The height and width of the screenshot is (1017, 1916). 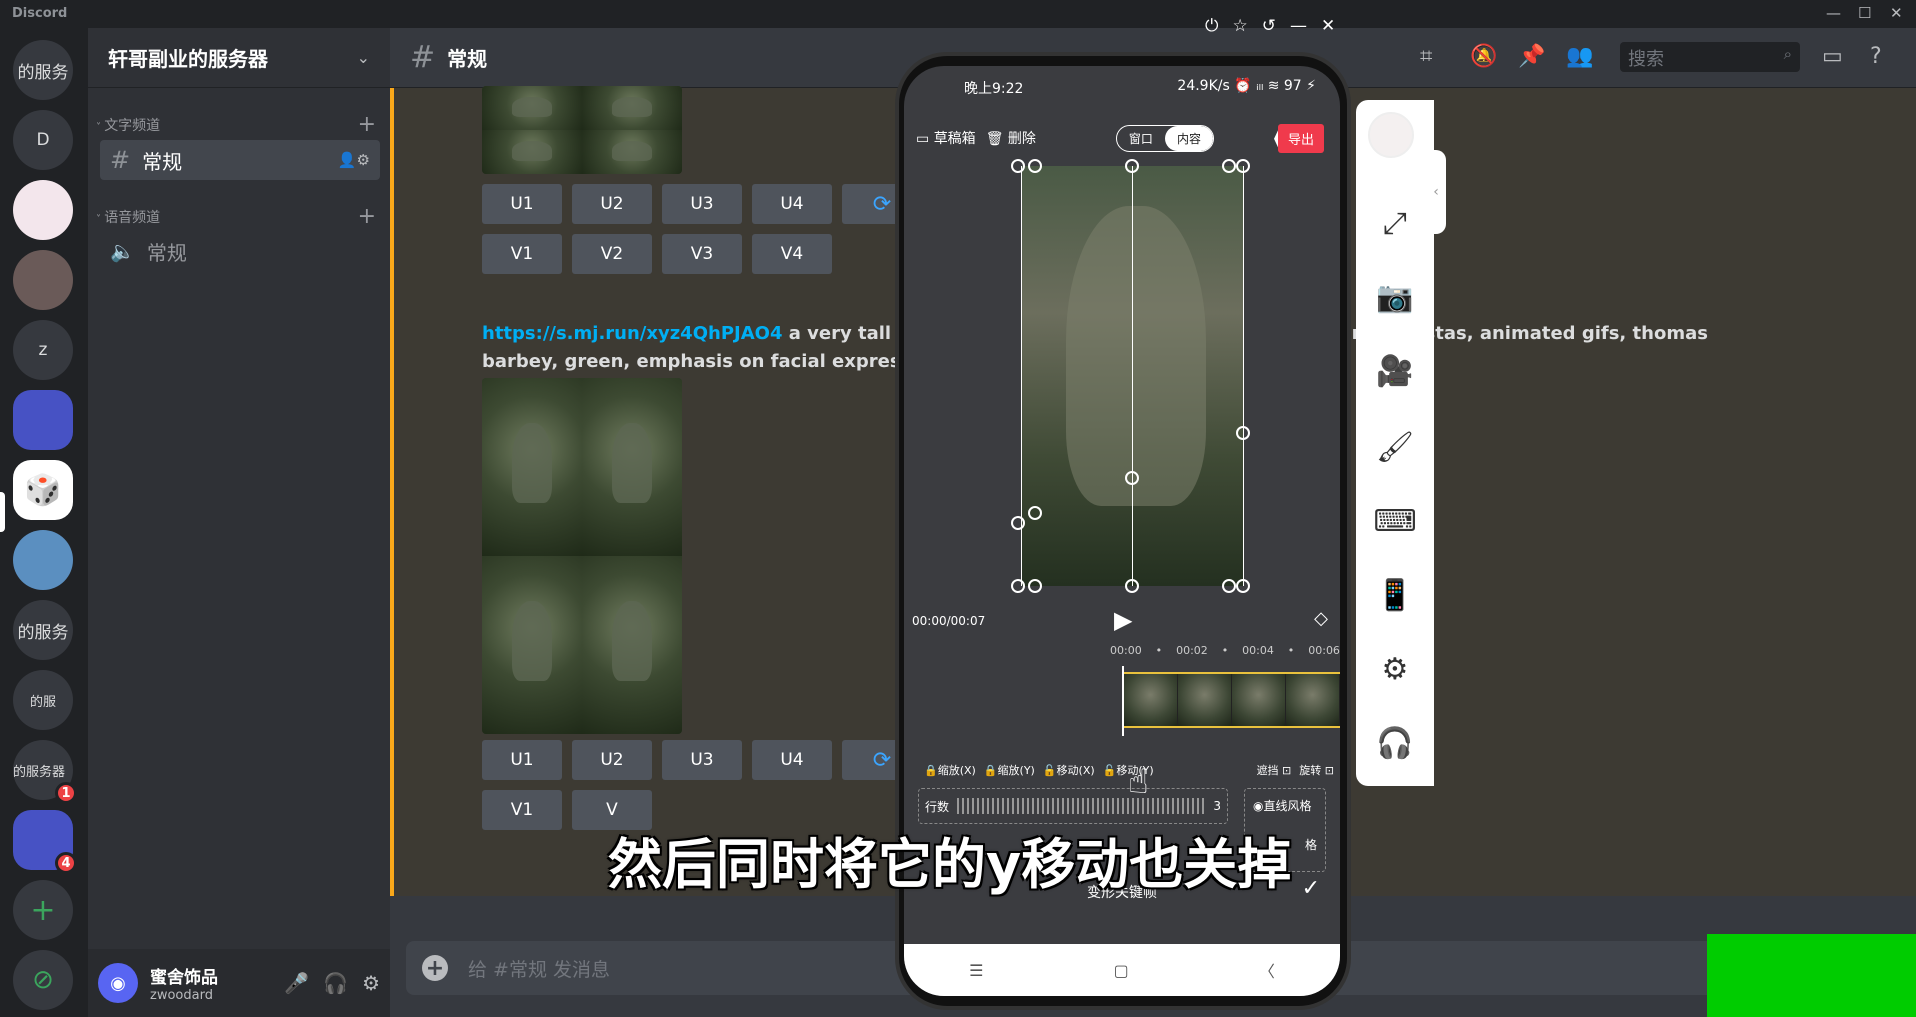 What do you see at coordinates (946, 138) in the screenshot?
I see `drafts-button: ▭ 草稿箱` at bounding box center [946, 138].